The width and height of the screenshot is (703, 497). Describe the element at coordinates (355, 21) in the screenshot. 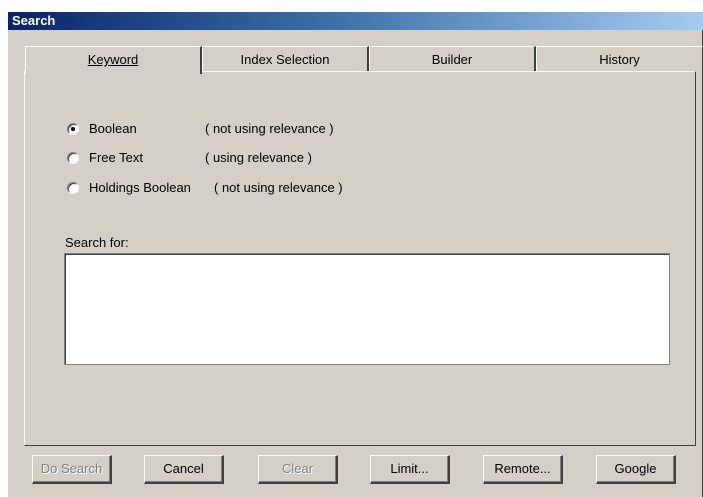

I see `title-bar: Search` at that location.